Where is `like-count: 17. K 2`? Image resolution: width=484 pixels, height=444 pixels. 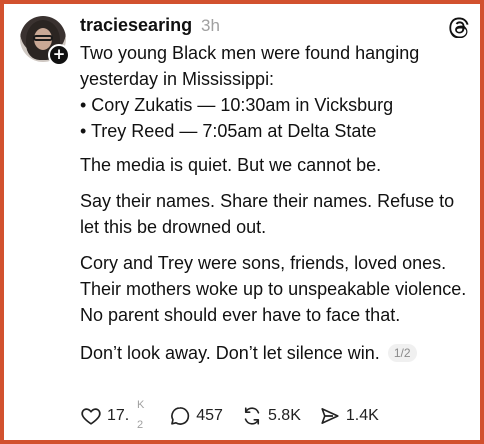 like-count: 17. K 2 is located at coordinates (125, 415).